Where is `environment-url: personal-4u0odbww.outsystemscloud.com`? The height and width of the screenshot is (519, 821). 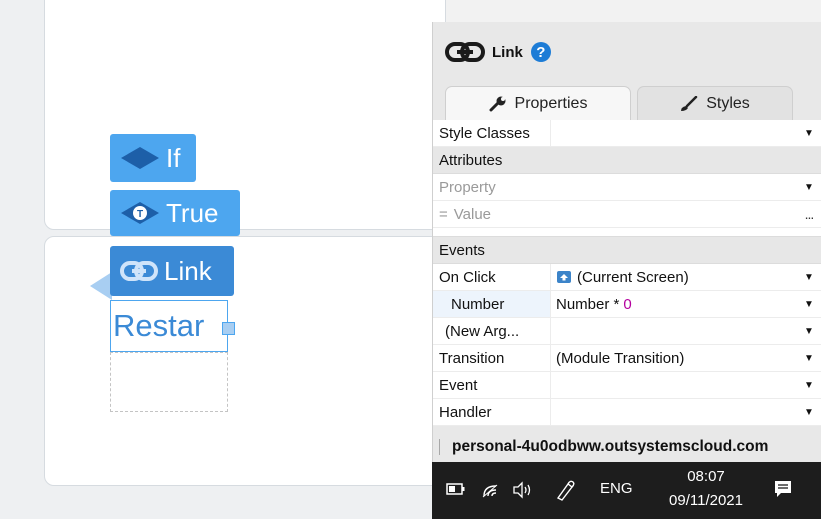
environment-url: personal-4u0odbww.outsystemscloud.com is located at coordinates (610, 446).